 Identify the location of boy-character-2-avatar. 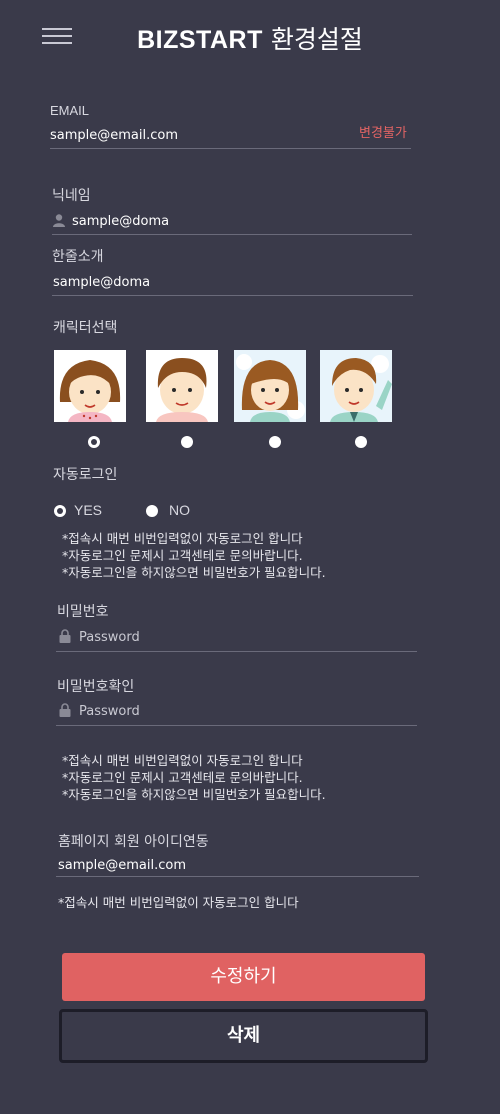
(356, 386).